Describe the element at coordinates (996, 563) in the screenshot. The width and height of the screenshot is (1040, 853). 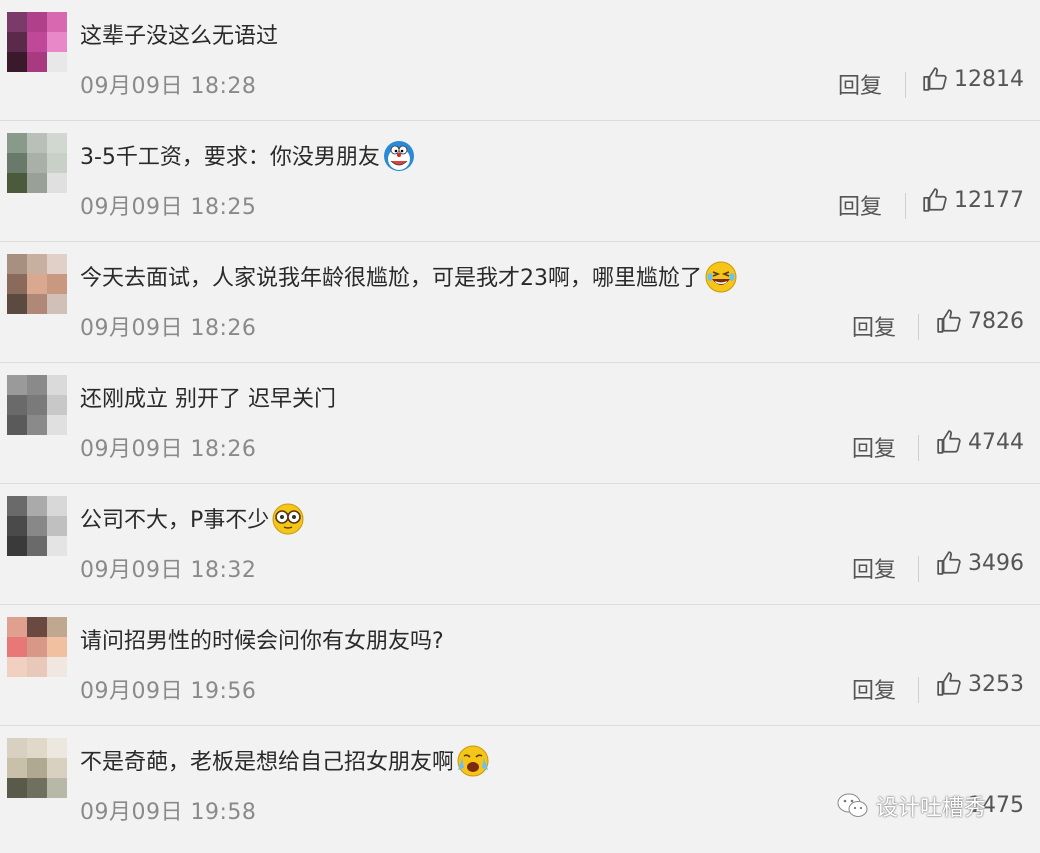
I see `like-count: 3496` at that location.